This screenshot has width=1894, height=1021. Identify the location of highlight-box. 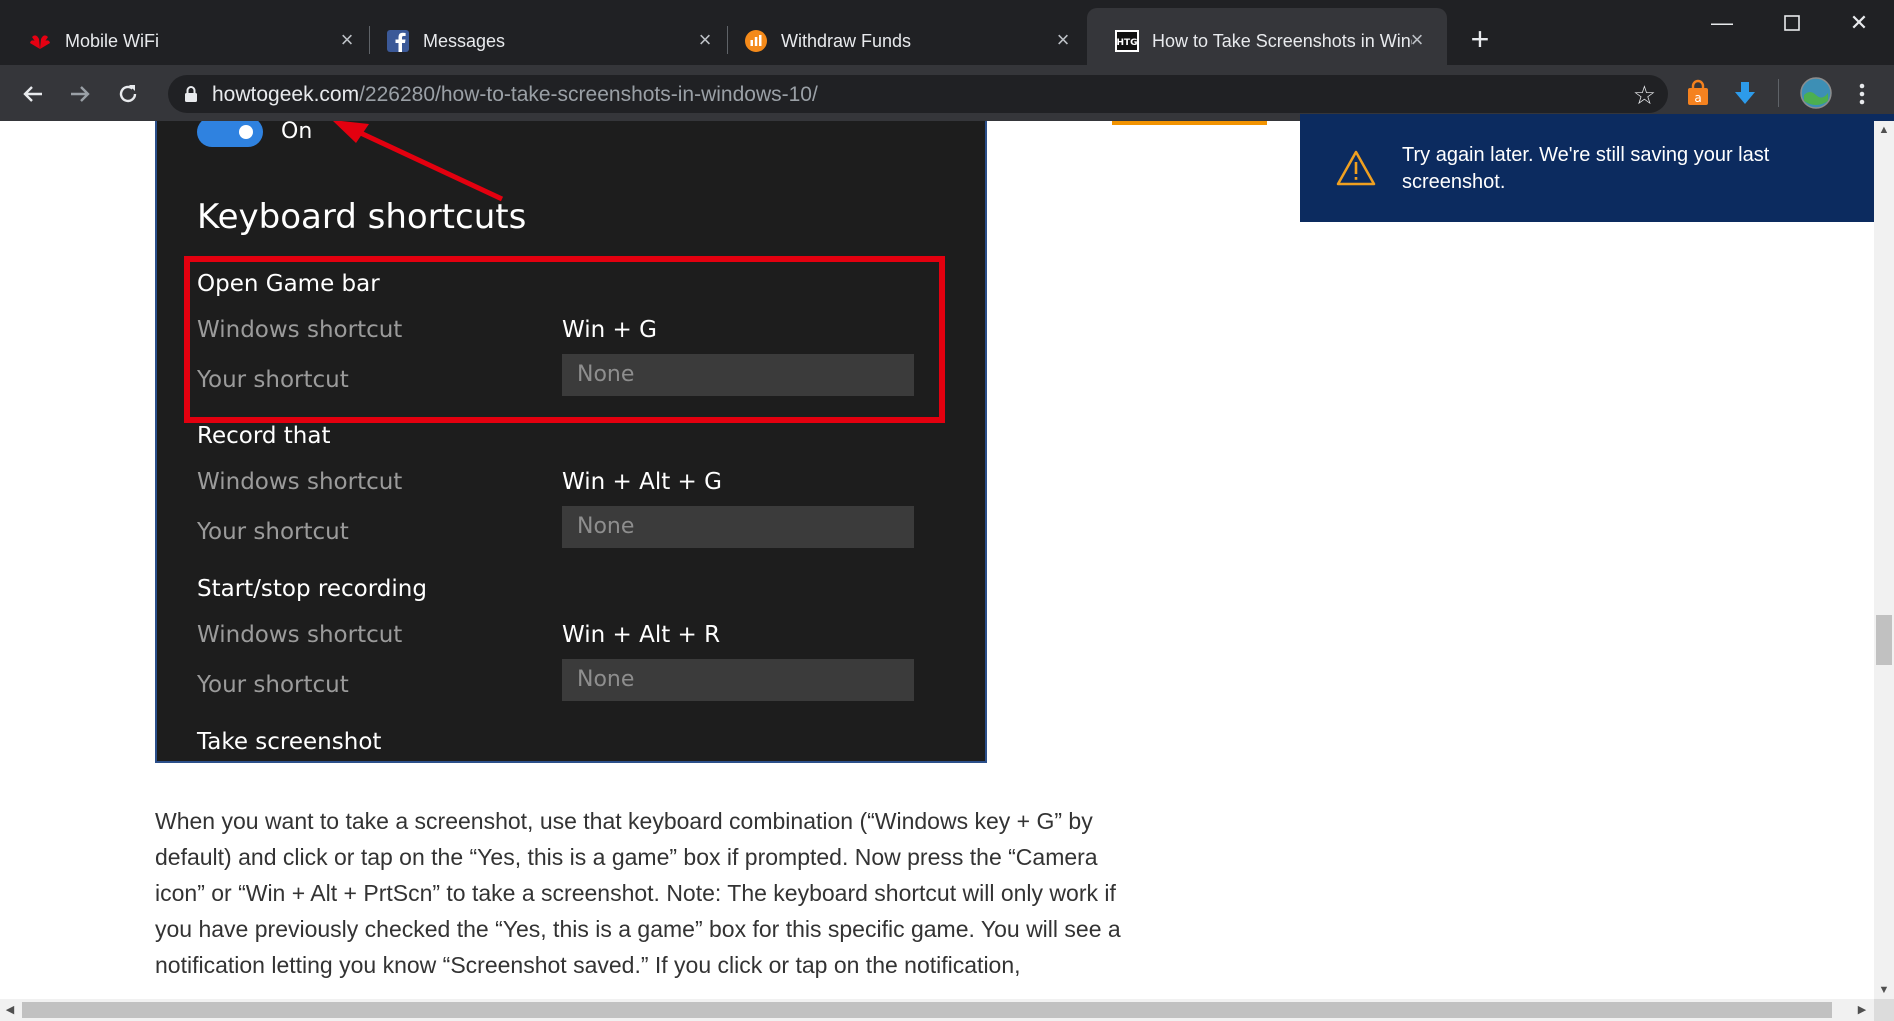
(564, 339).